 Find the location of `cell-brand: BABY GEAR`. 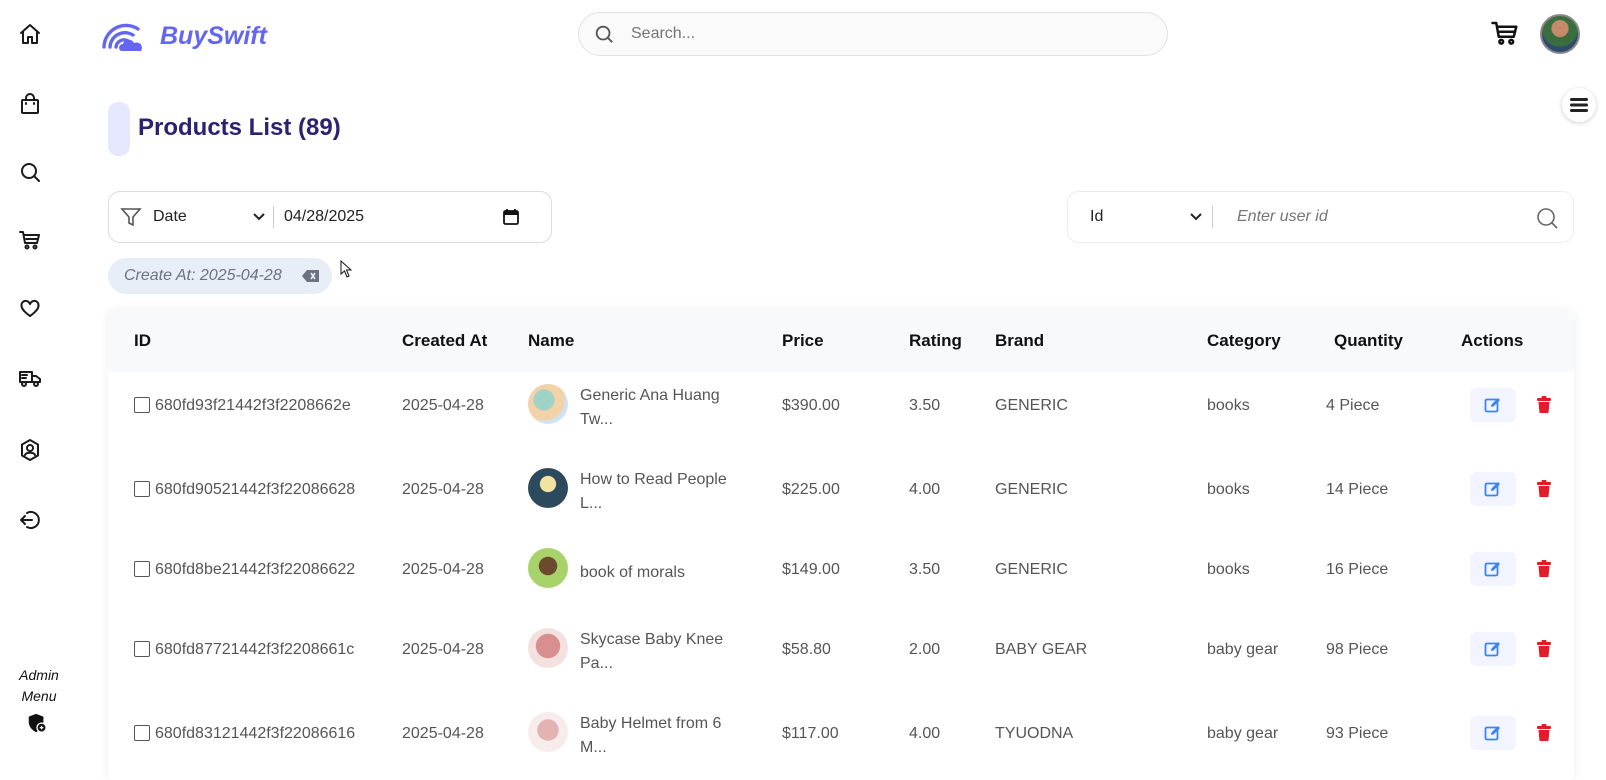

cell-brand: BABY GEAR is located at coordinates (1041, 649).